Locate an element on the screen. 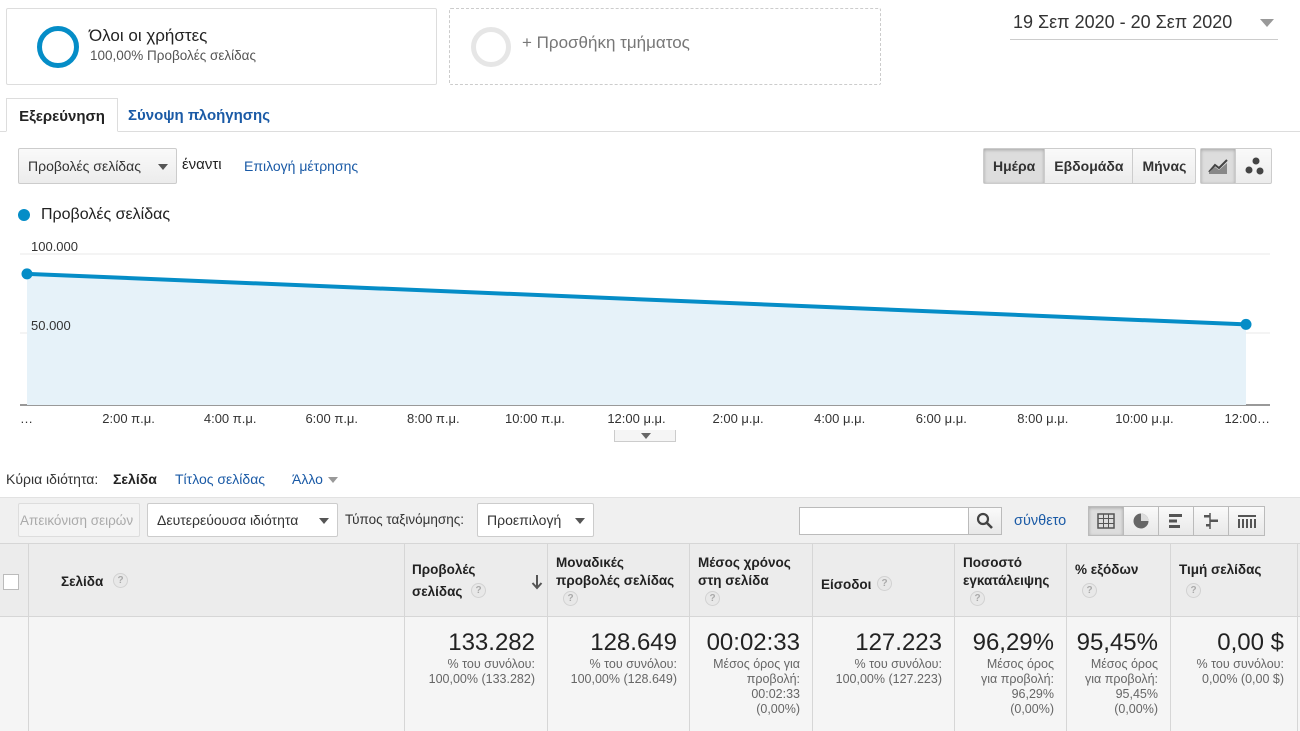  total-bounce-sub3: 96,29% is located at coordinates (1032, 694).